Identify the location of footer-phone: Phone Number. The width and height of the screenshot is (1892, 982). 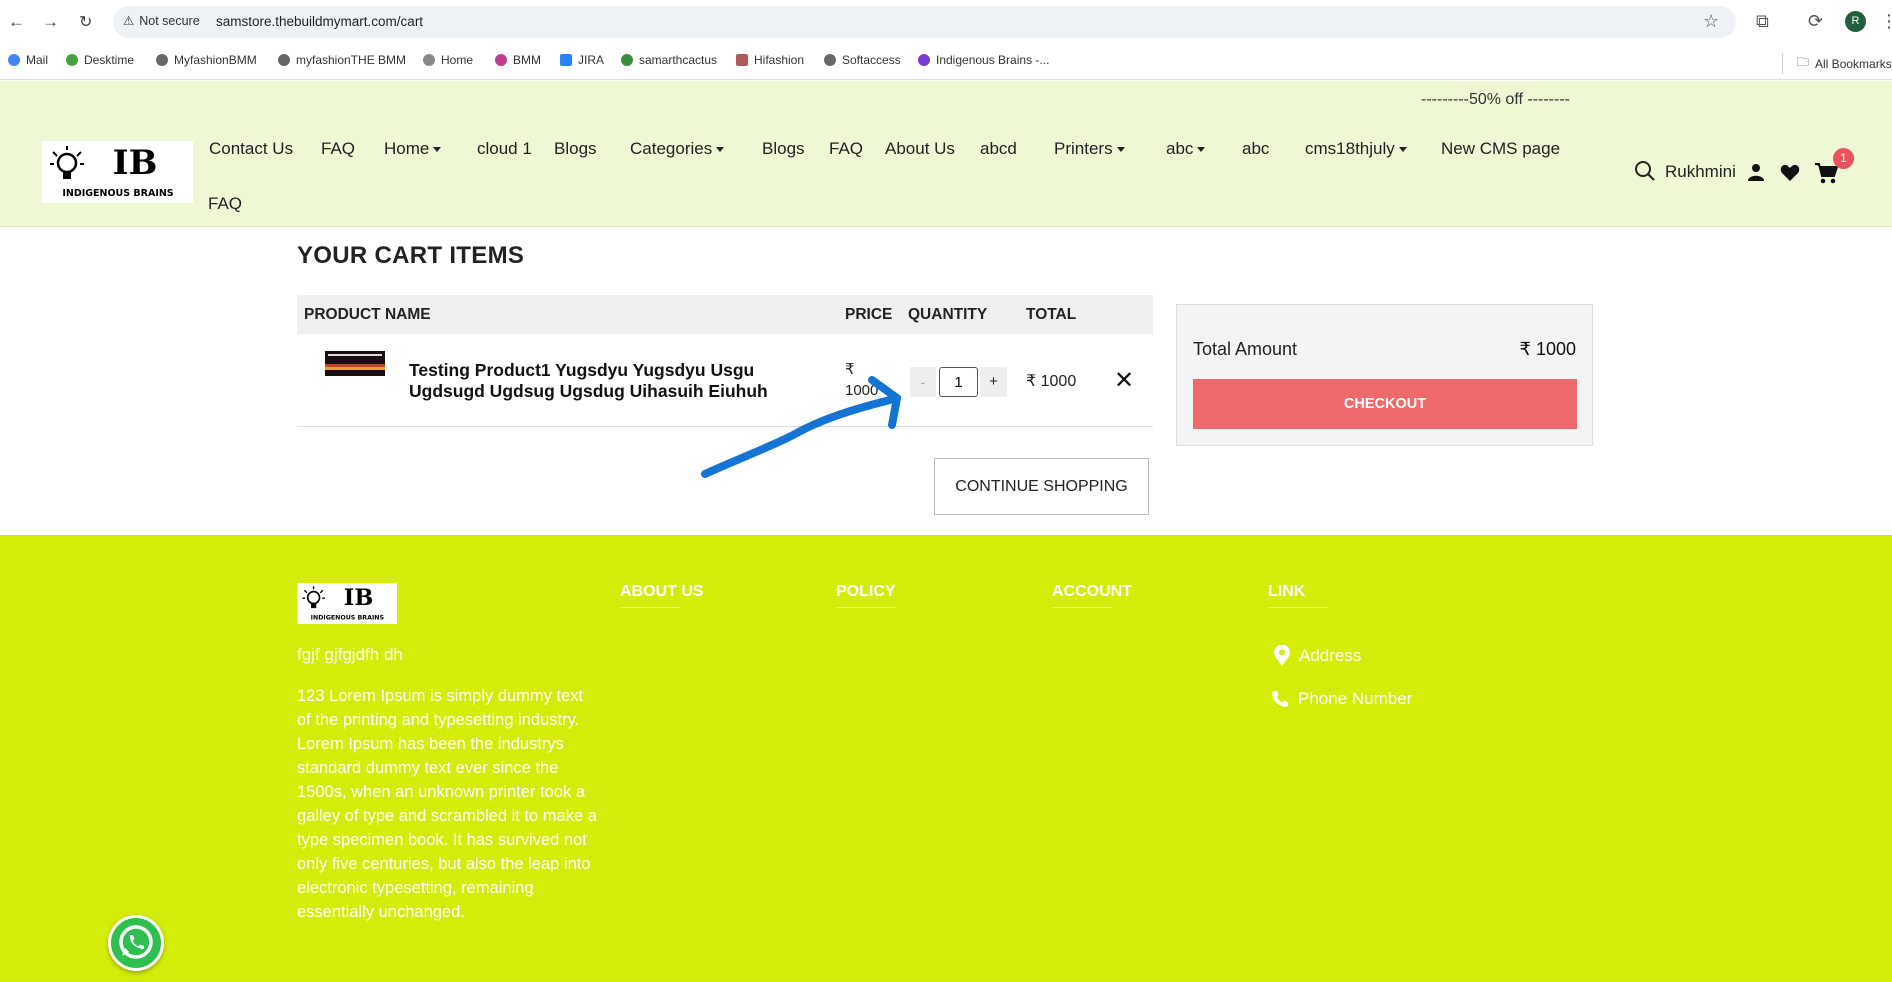
(1341, 699).